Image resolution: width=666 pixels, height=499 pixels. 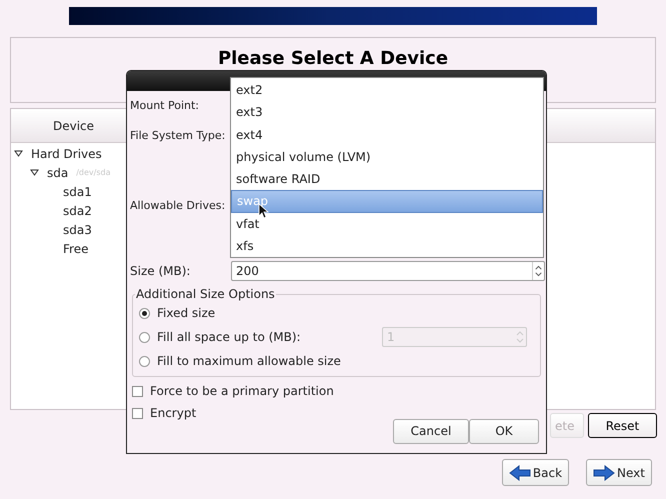 I want to click on size-spin-field: 200, so click(x=388, y=270).